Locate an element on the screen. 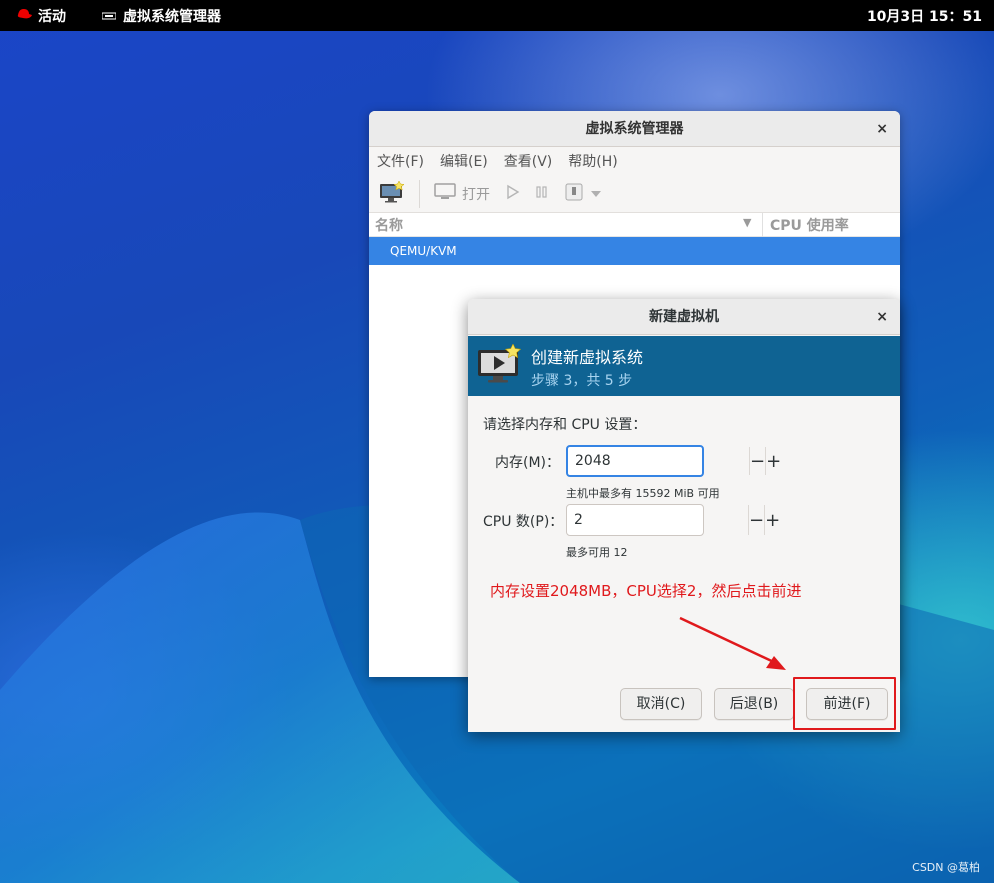 This screenshot has width=994, height=883. menu-edit: 编辑(E) is located at coordinates (464, 161).